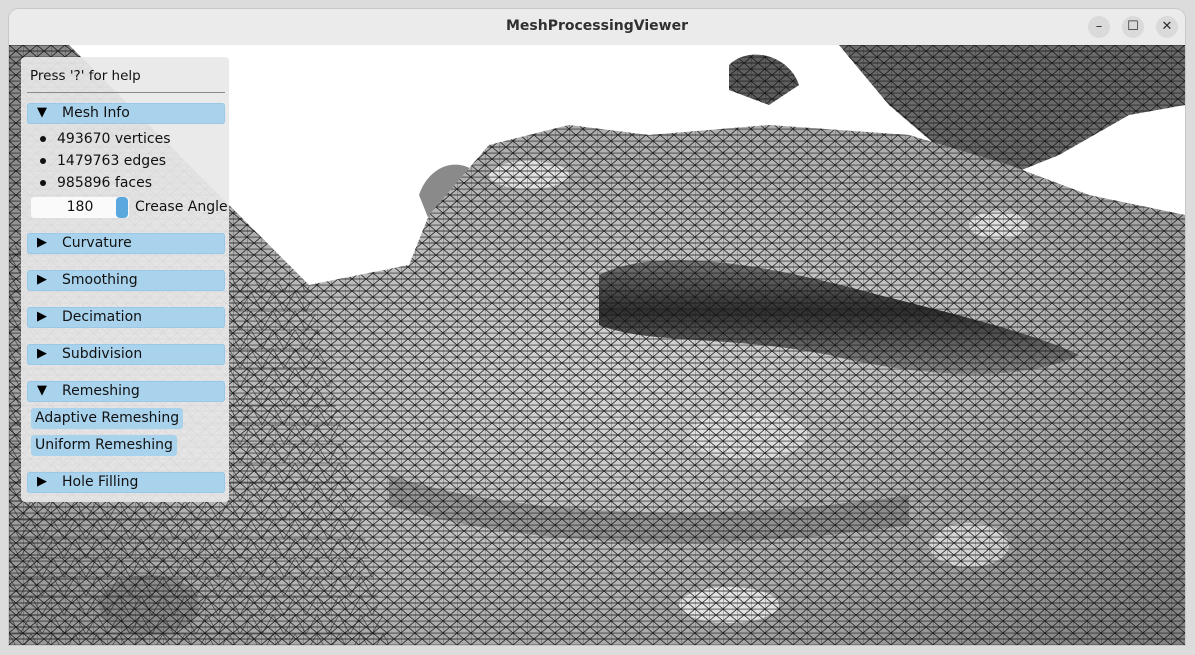 The height and width of the screenshot is (655, 1195). What do you see at coordinates (181, 207) in the screenshot?
I see `crease-angle-label: Crease Angle` at bounding box center [181, 207].